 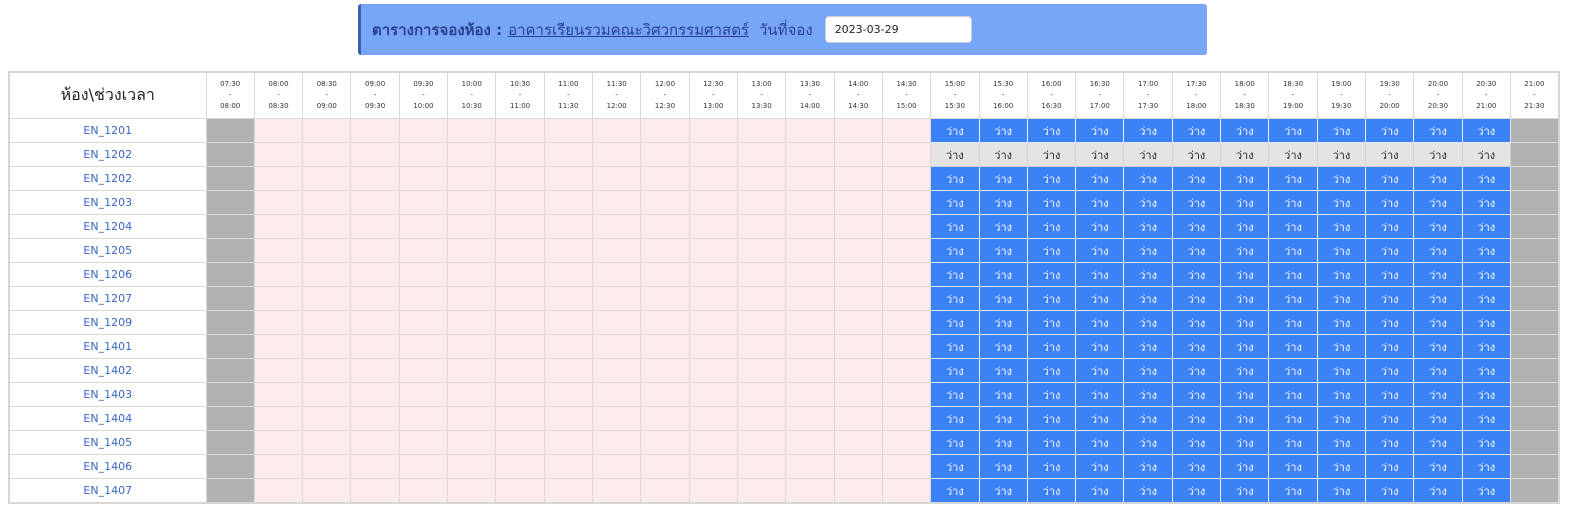 What do you see at coordinates (107, 298) in the screenshot?
I see `room-link: EN_1207` at bounding box center [107, 298].